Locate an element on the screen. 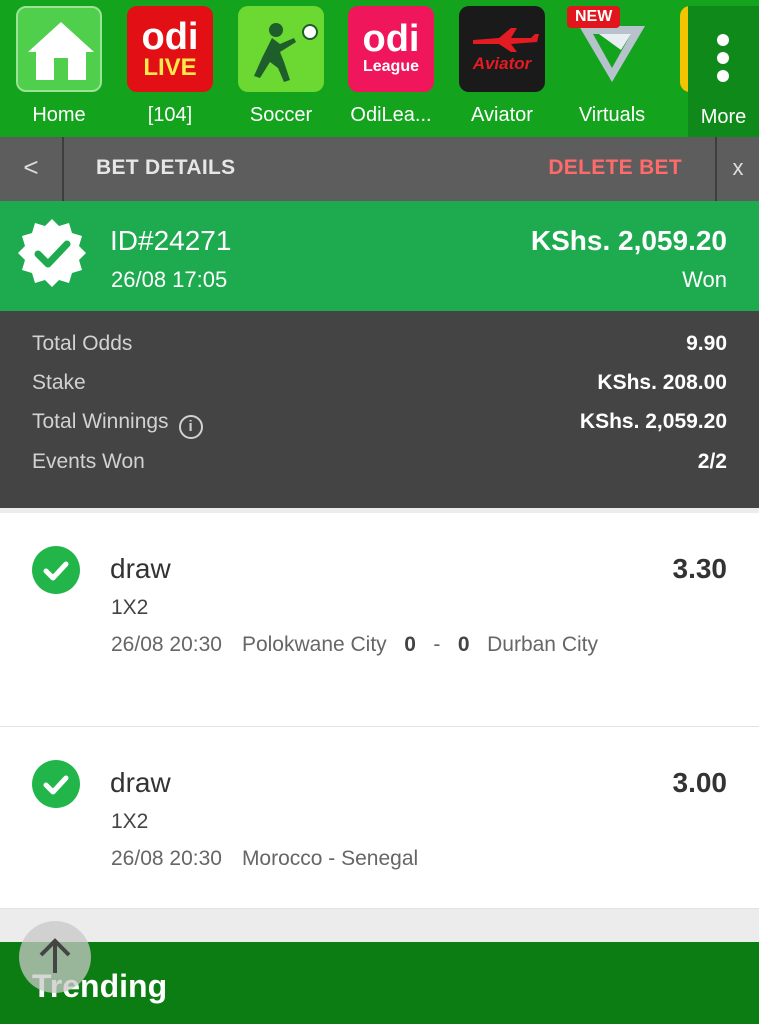  nav-label-live: [104] is located at coordinates (170, 115).